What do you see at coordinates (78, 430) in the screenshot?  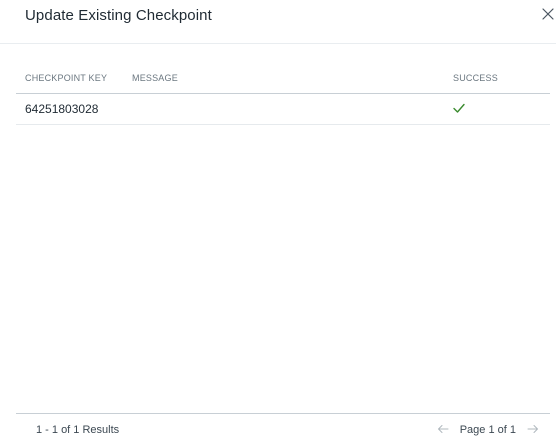 I see `results-count: 1 - 1 of 1 Results` at bounding box center [78, 430].